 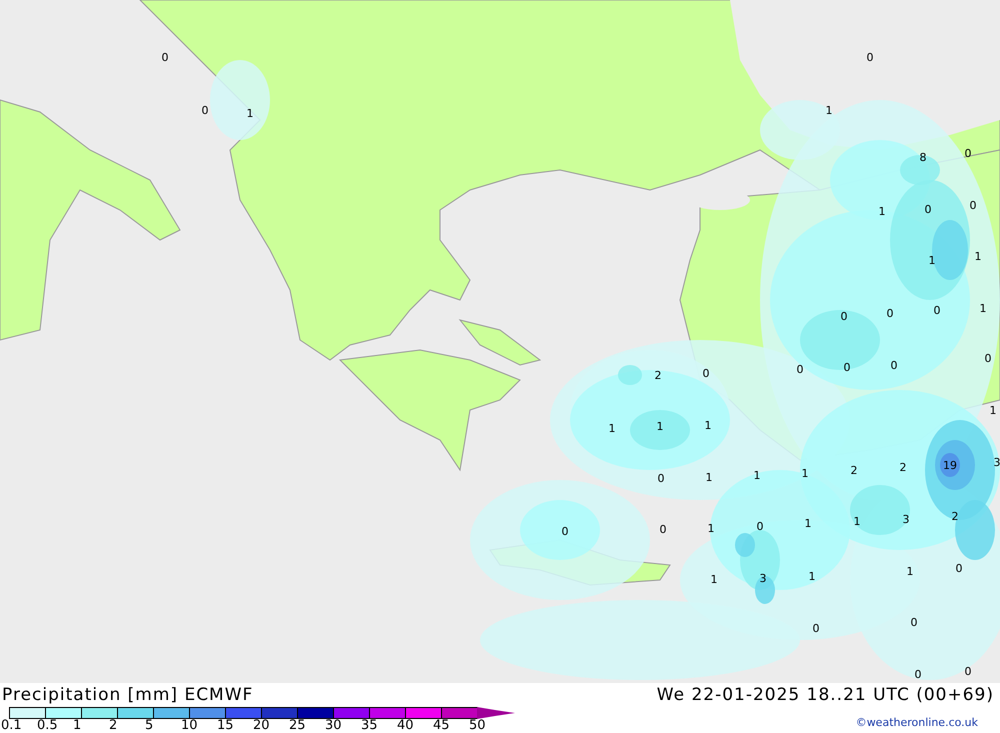 I want to click on legend-label: 0.1, so click(x=12, y=726).